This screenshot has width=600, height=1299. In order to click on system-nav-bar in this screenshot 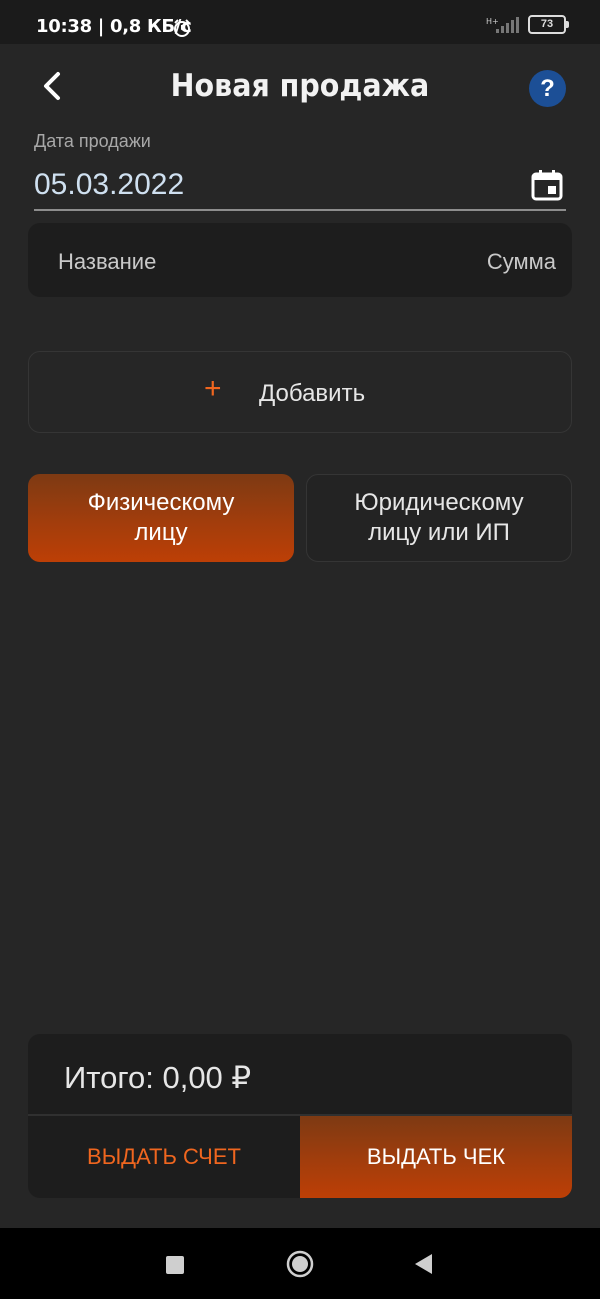, I will do `click(300, 1263)`.